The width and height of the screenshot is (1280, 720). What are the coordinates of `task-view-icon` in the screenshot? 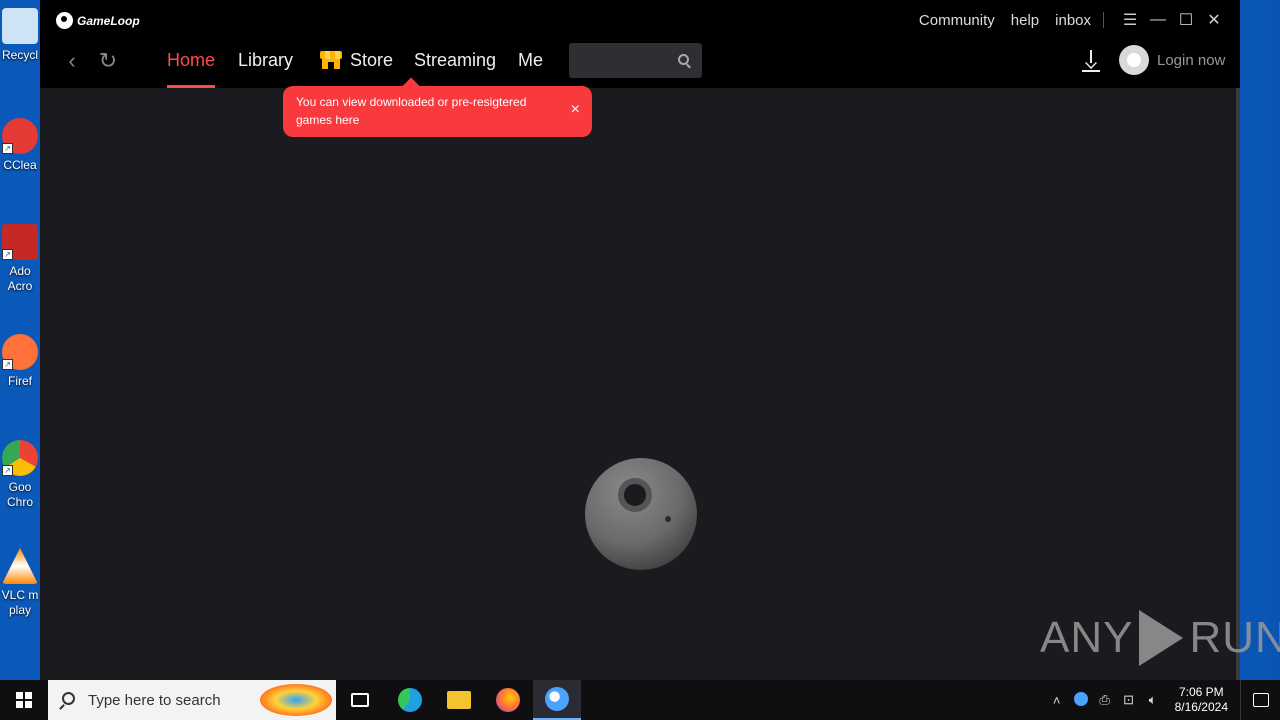 It's located at (360, 700).